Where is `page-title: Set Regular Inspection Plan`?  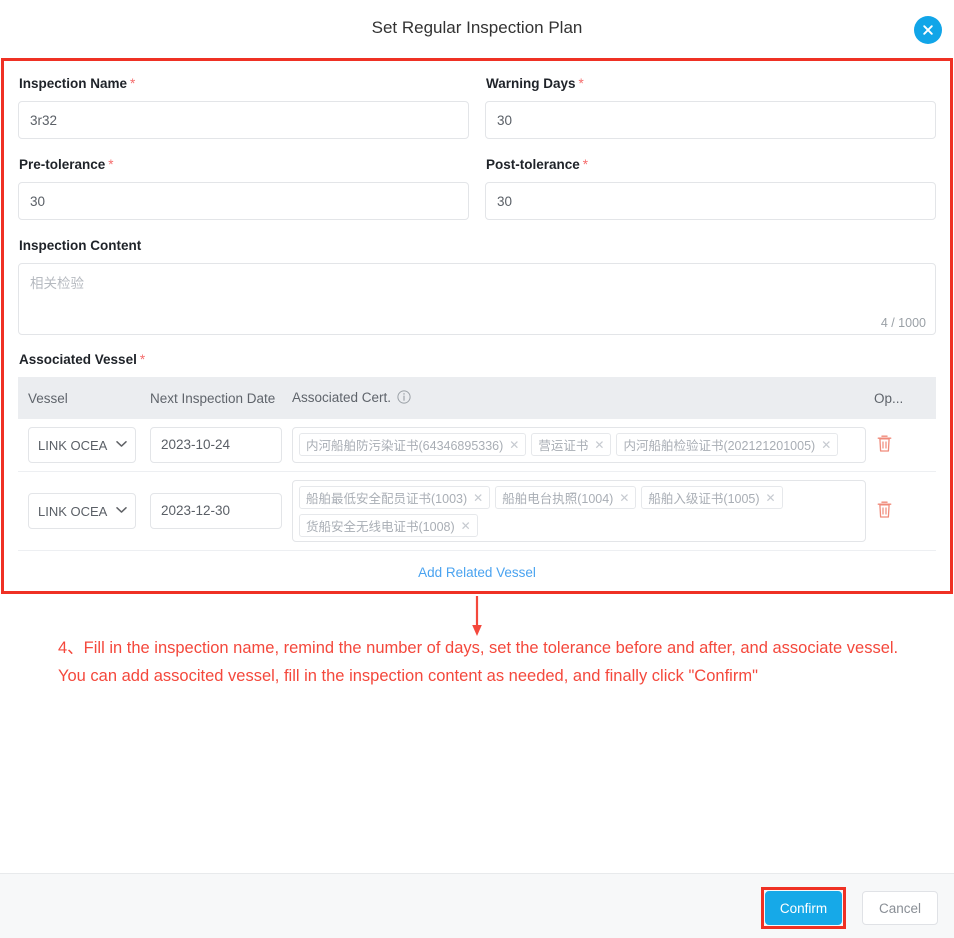 page-title: Set Regular Inspection Plan is located at coordinates (477, 27).